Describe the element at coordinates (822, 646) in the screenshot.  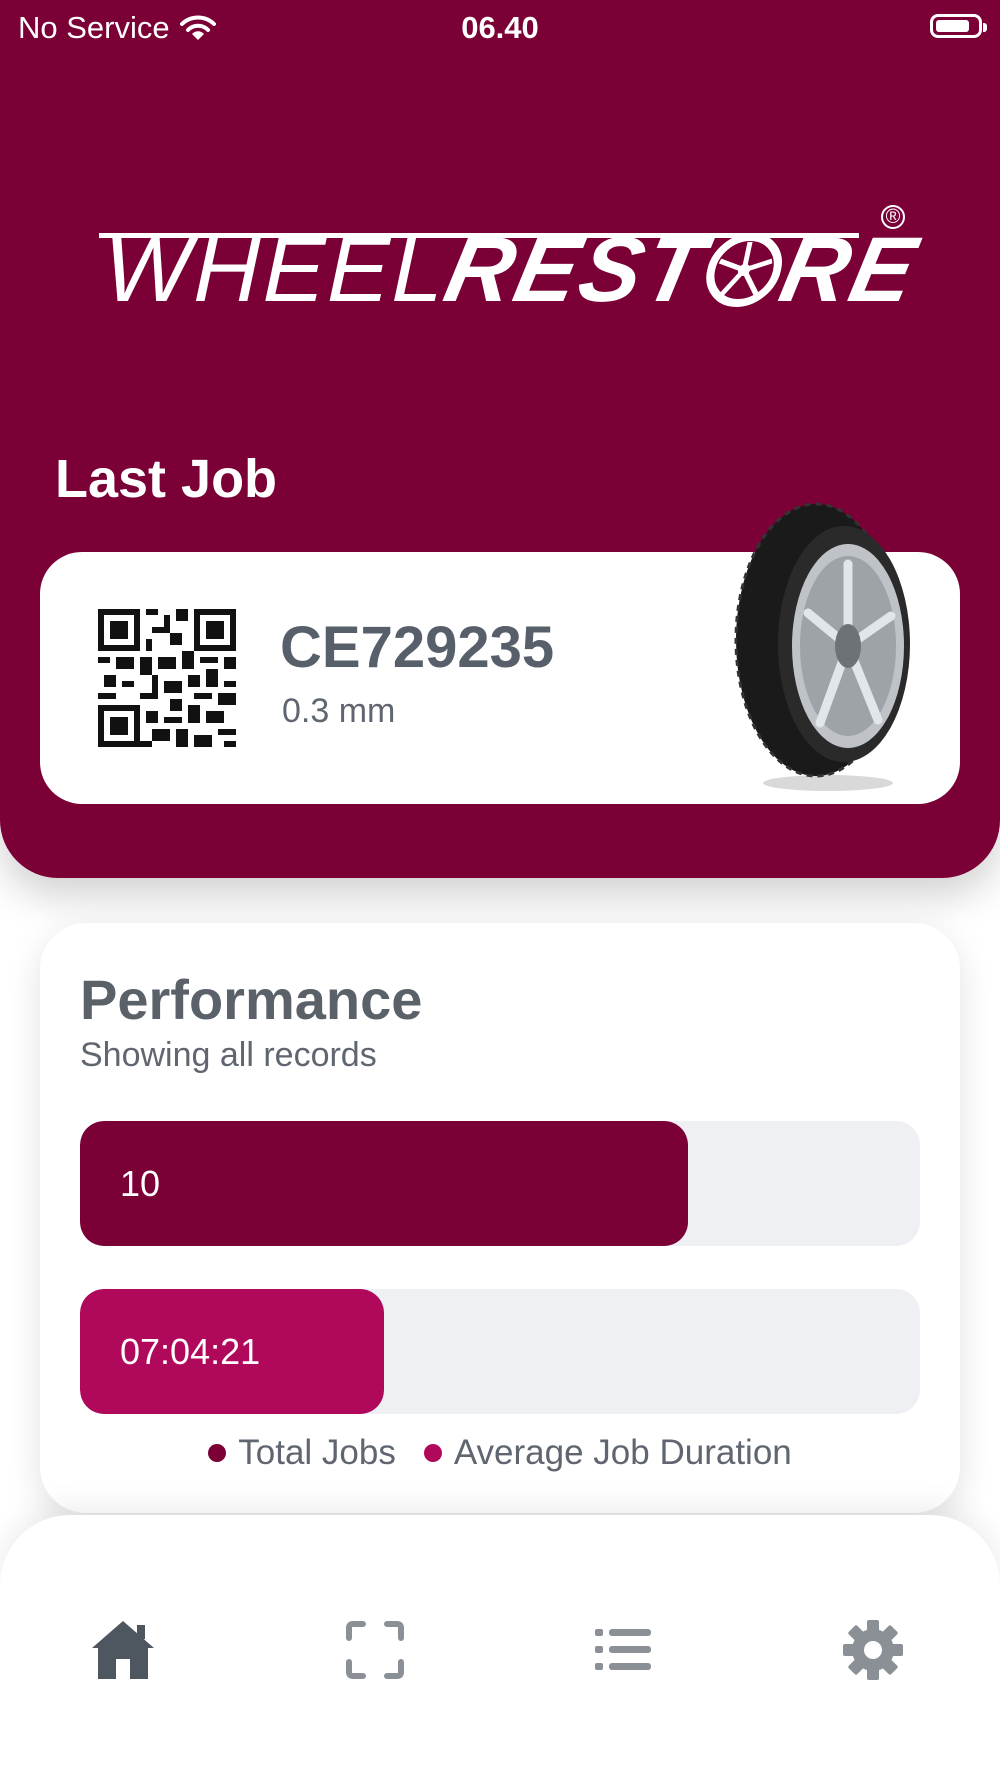
I see `tire-image` at that location.